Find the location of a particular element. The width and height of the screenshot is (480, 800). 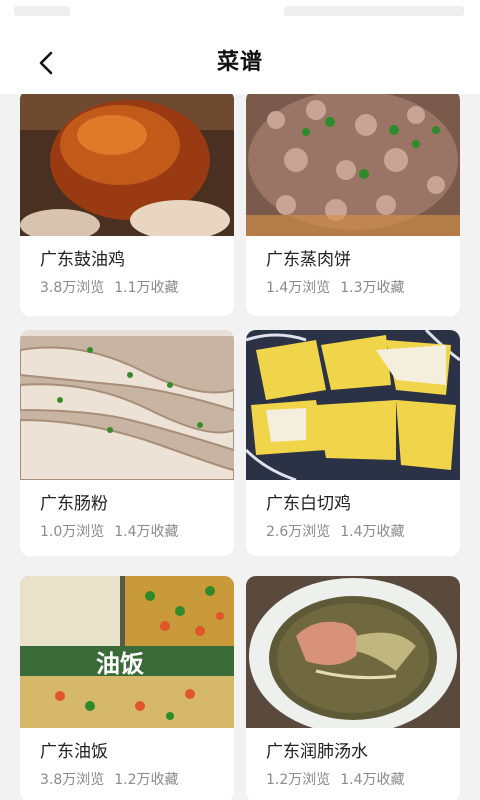

nav-bar: 菜谱 is located at coordinates (240, 60).